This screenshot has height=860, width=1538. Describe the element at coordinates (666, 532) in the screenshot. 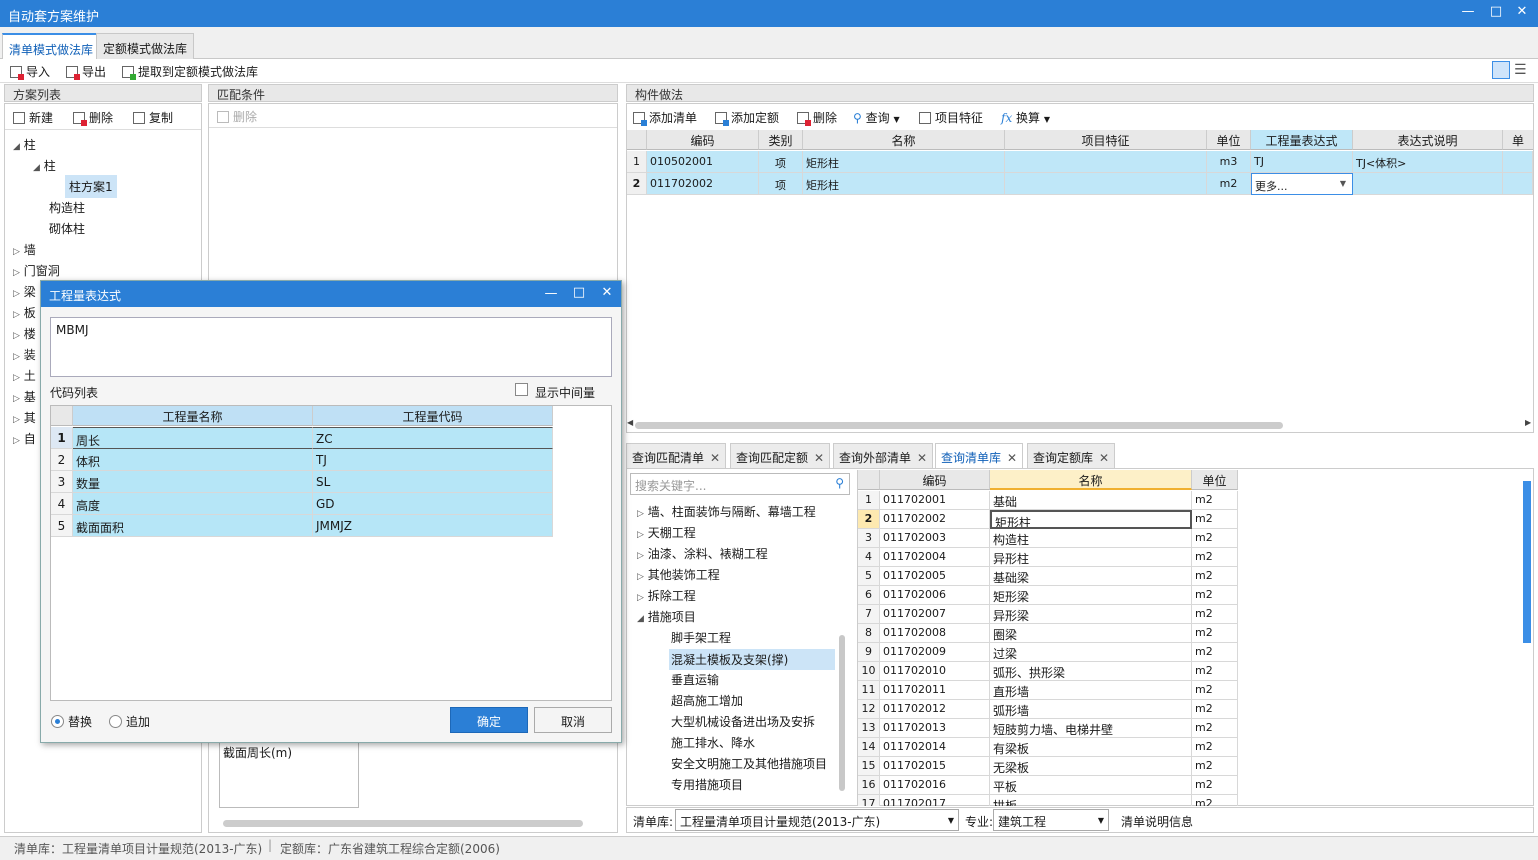

I see `tree-node-ceiling: ▷ 天棚工程` at that location.